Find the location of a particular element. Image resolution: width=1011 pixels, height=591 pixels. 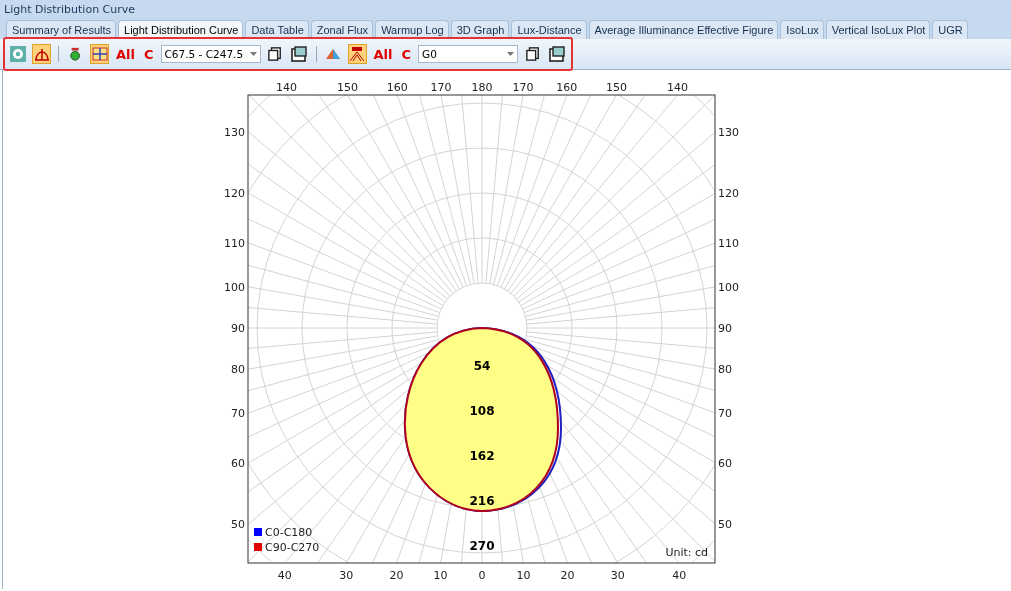

angle-label: 0 is located at coordinates (482, 575).